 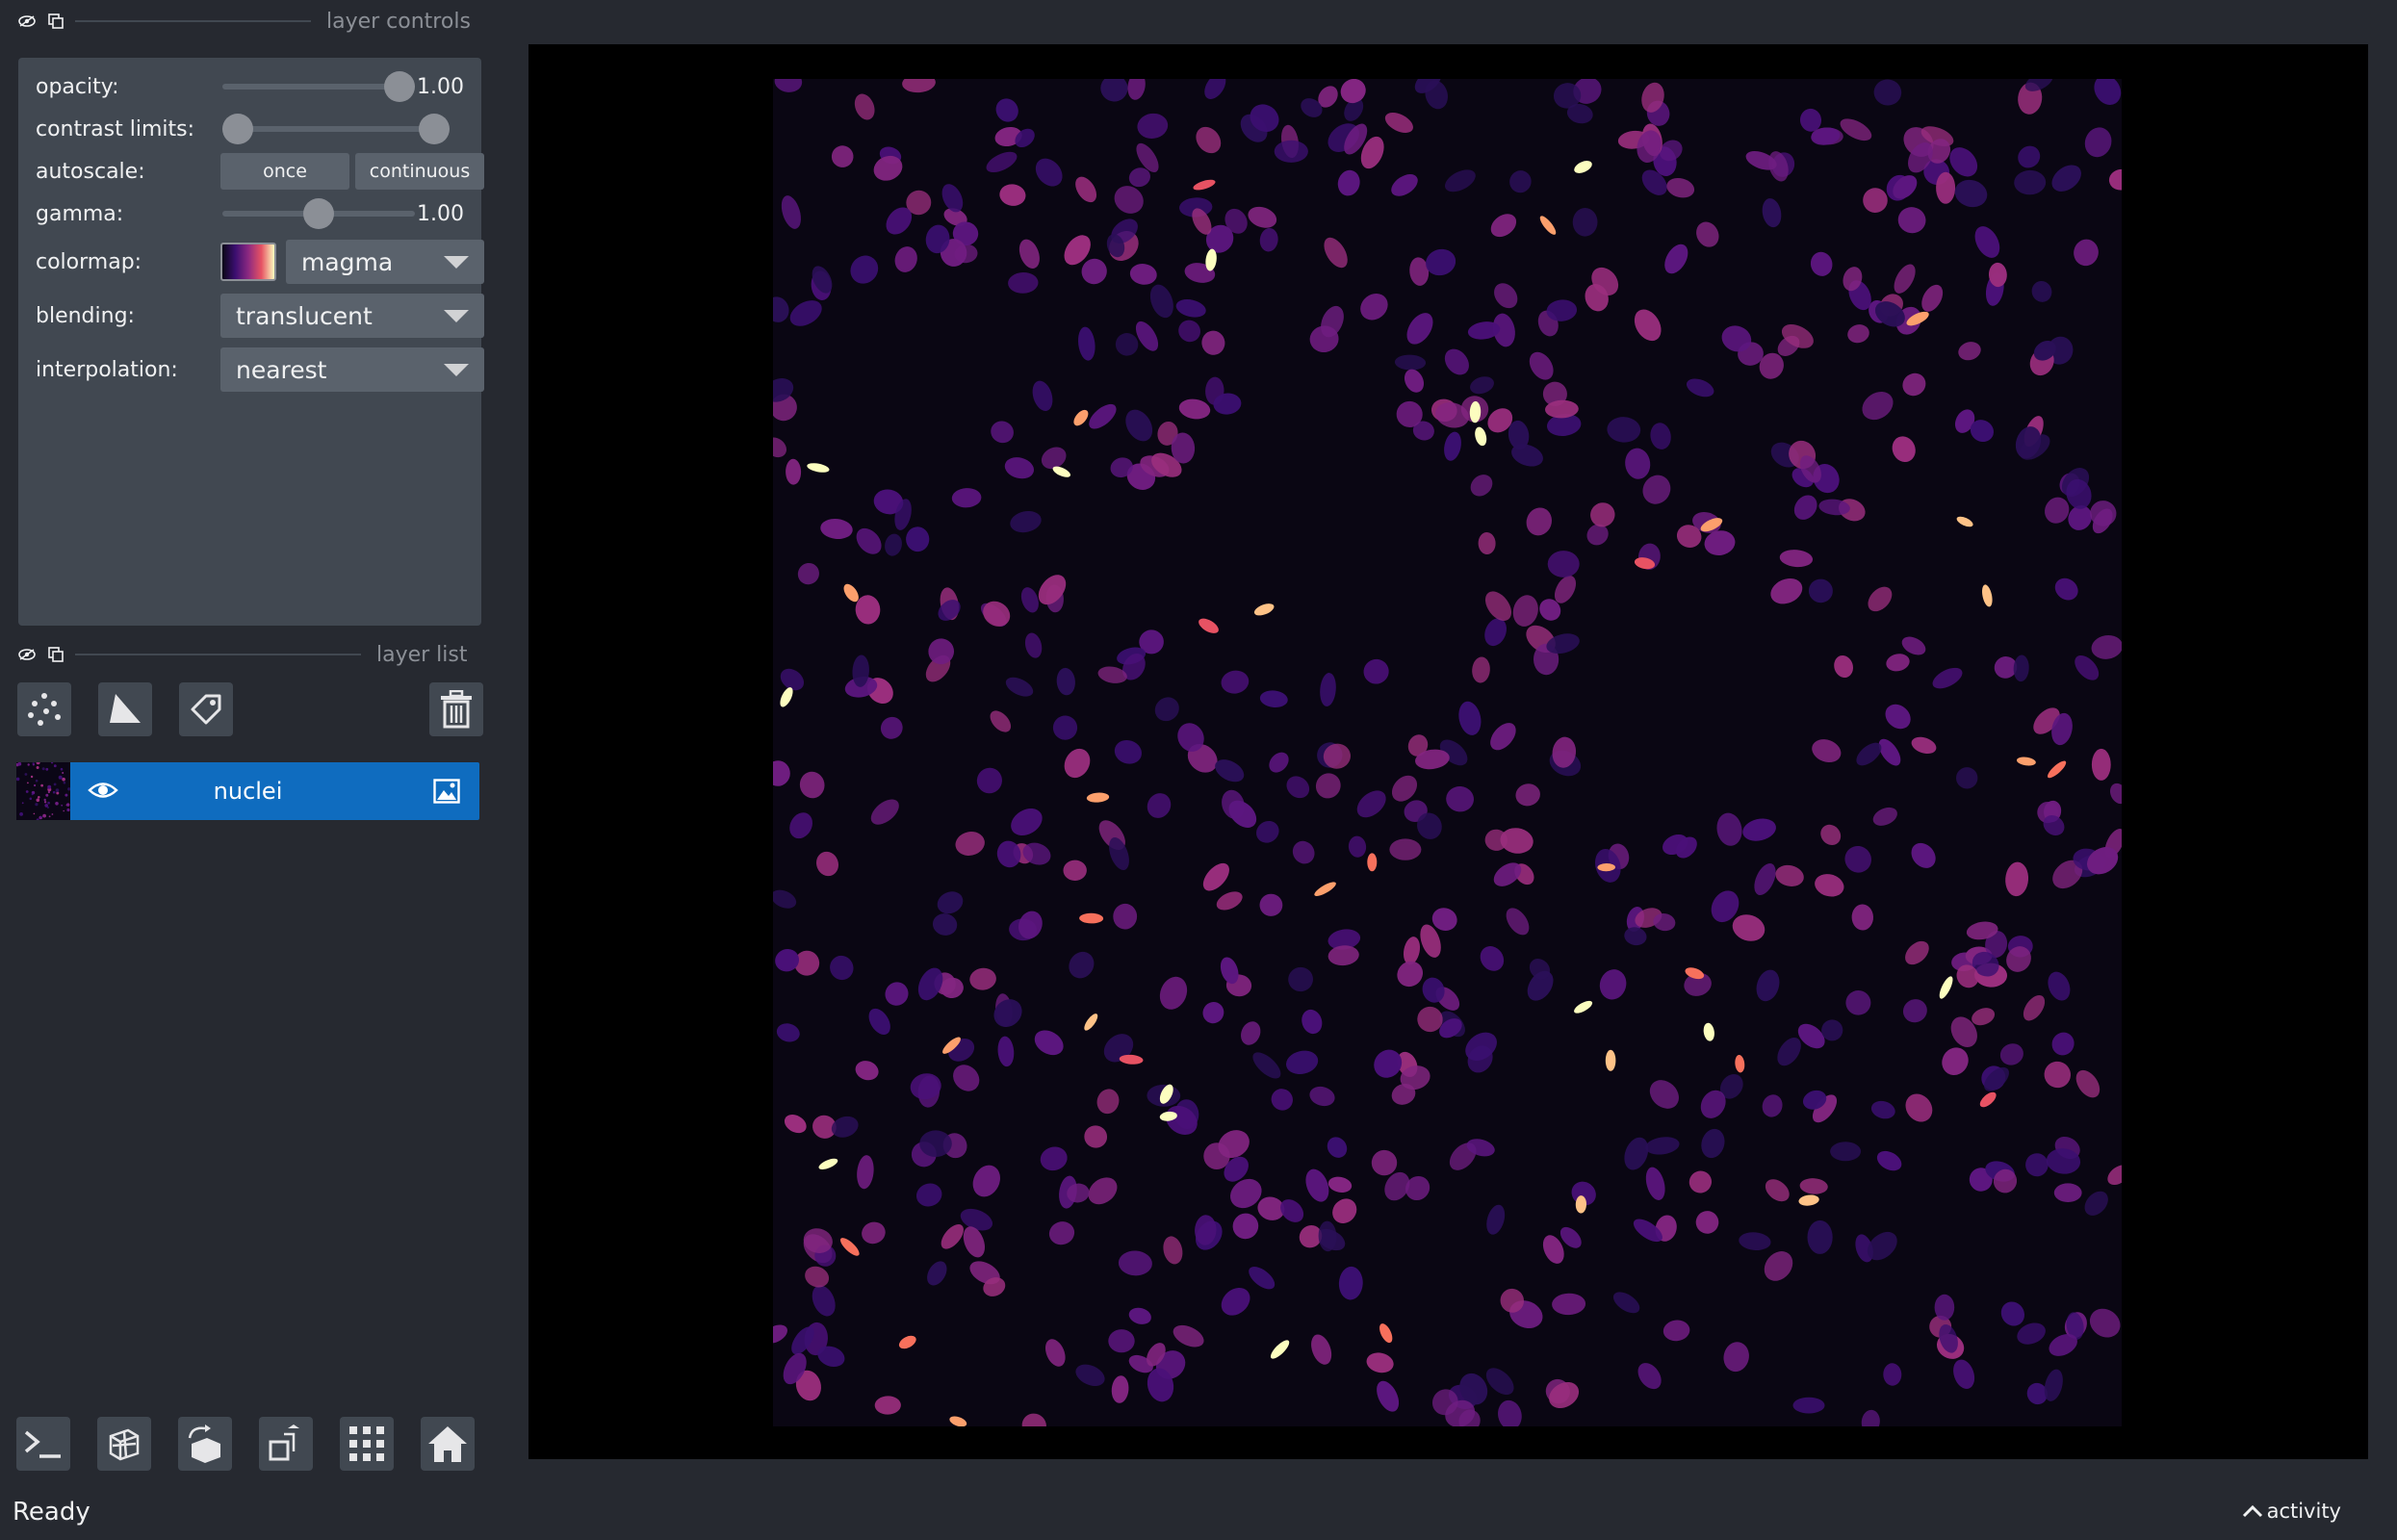 I want to click on opacity-slider, so click(x=318, y=86).